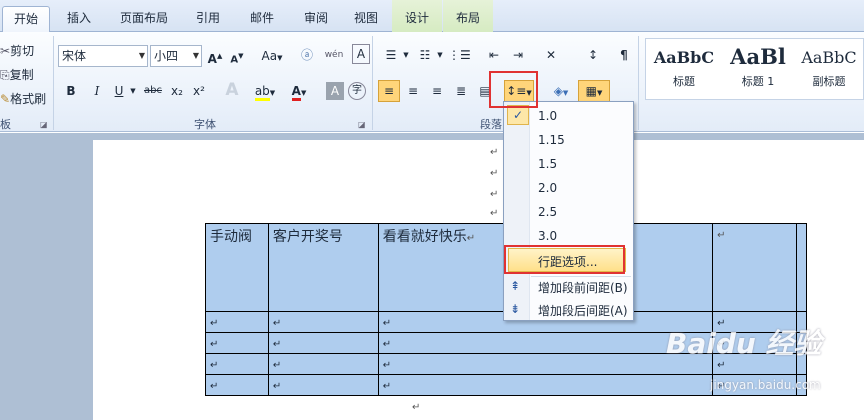  Describe the element at coordinates (79, 19) in the screenshot. I see `tab-insert: 插入` at that location.